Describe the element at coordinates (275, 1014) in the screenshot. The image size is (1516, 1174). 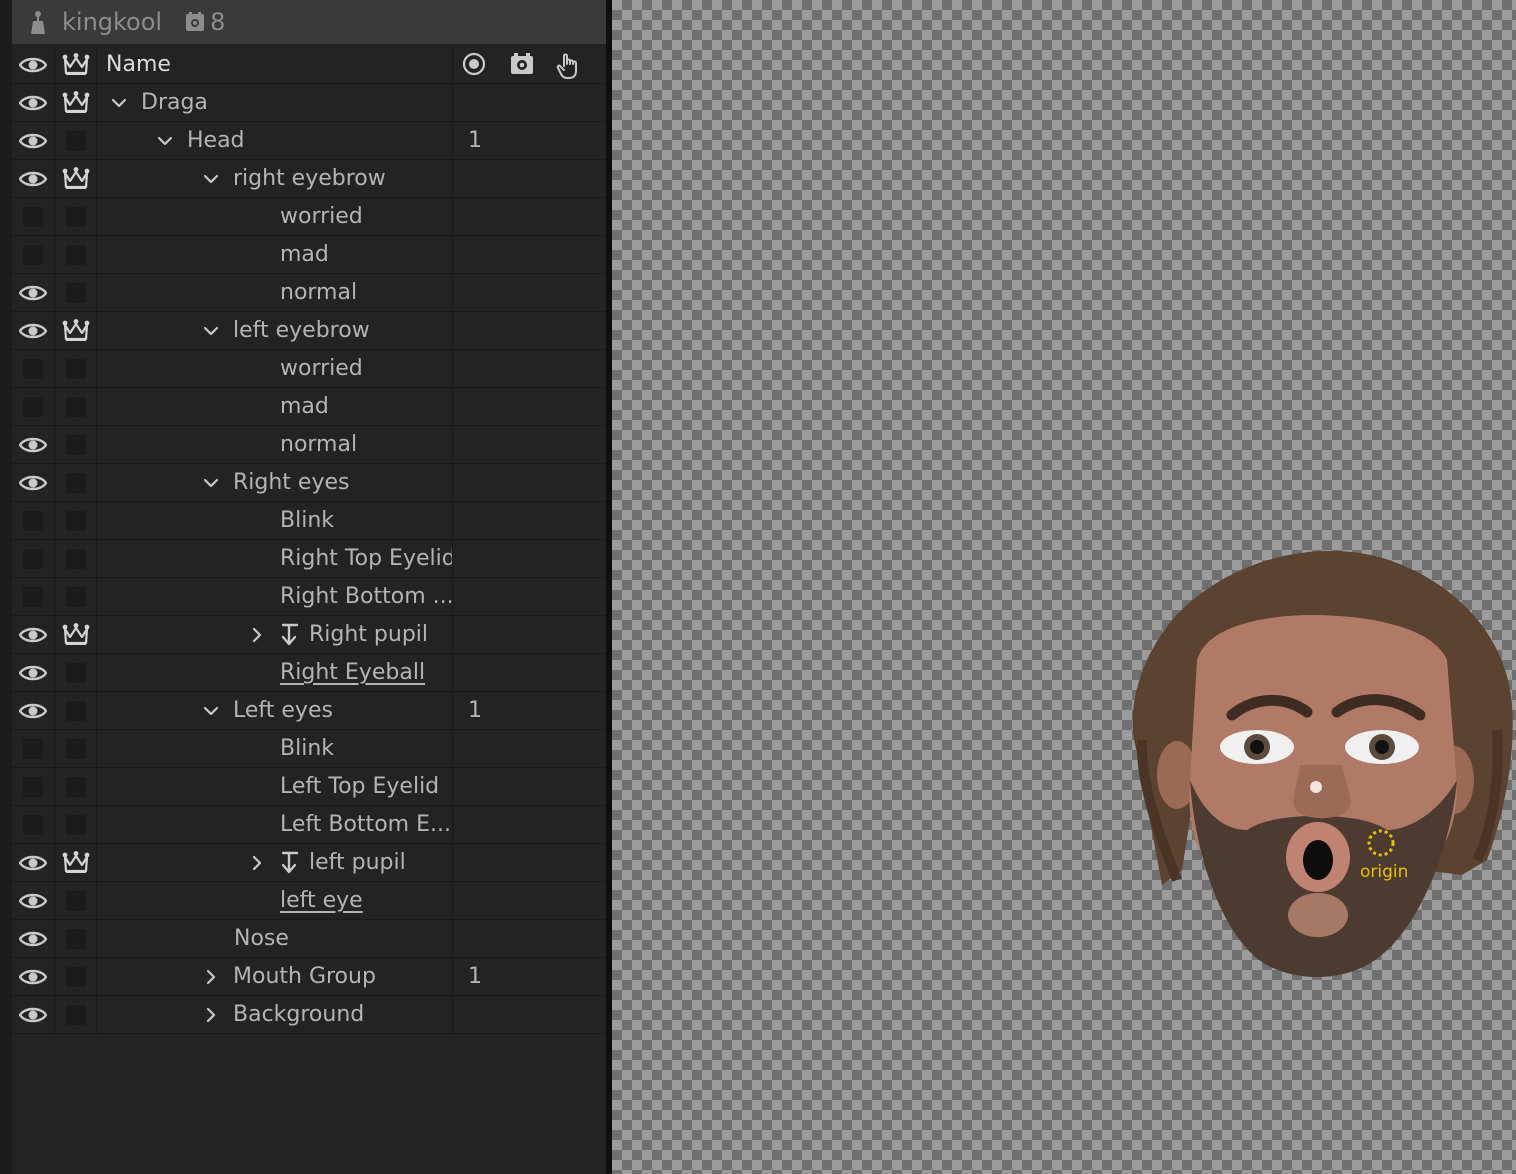
I see `layer-name-cell: Background` at that location.